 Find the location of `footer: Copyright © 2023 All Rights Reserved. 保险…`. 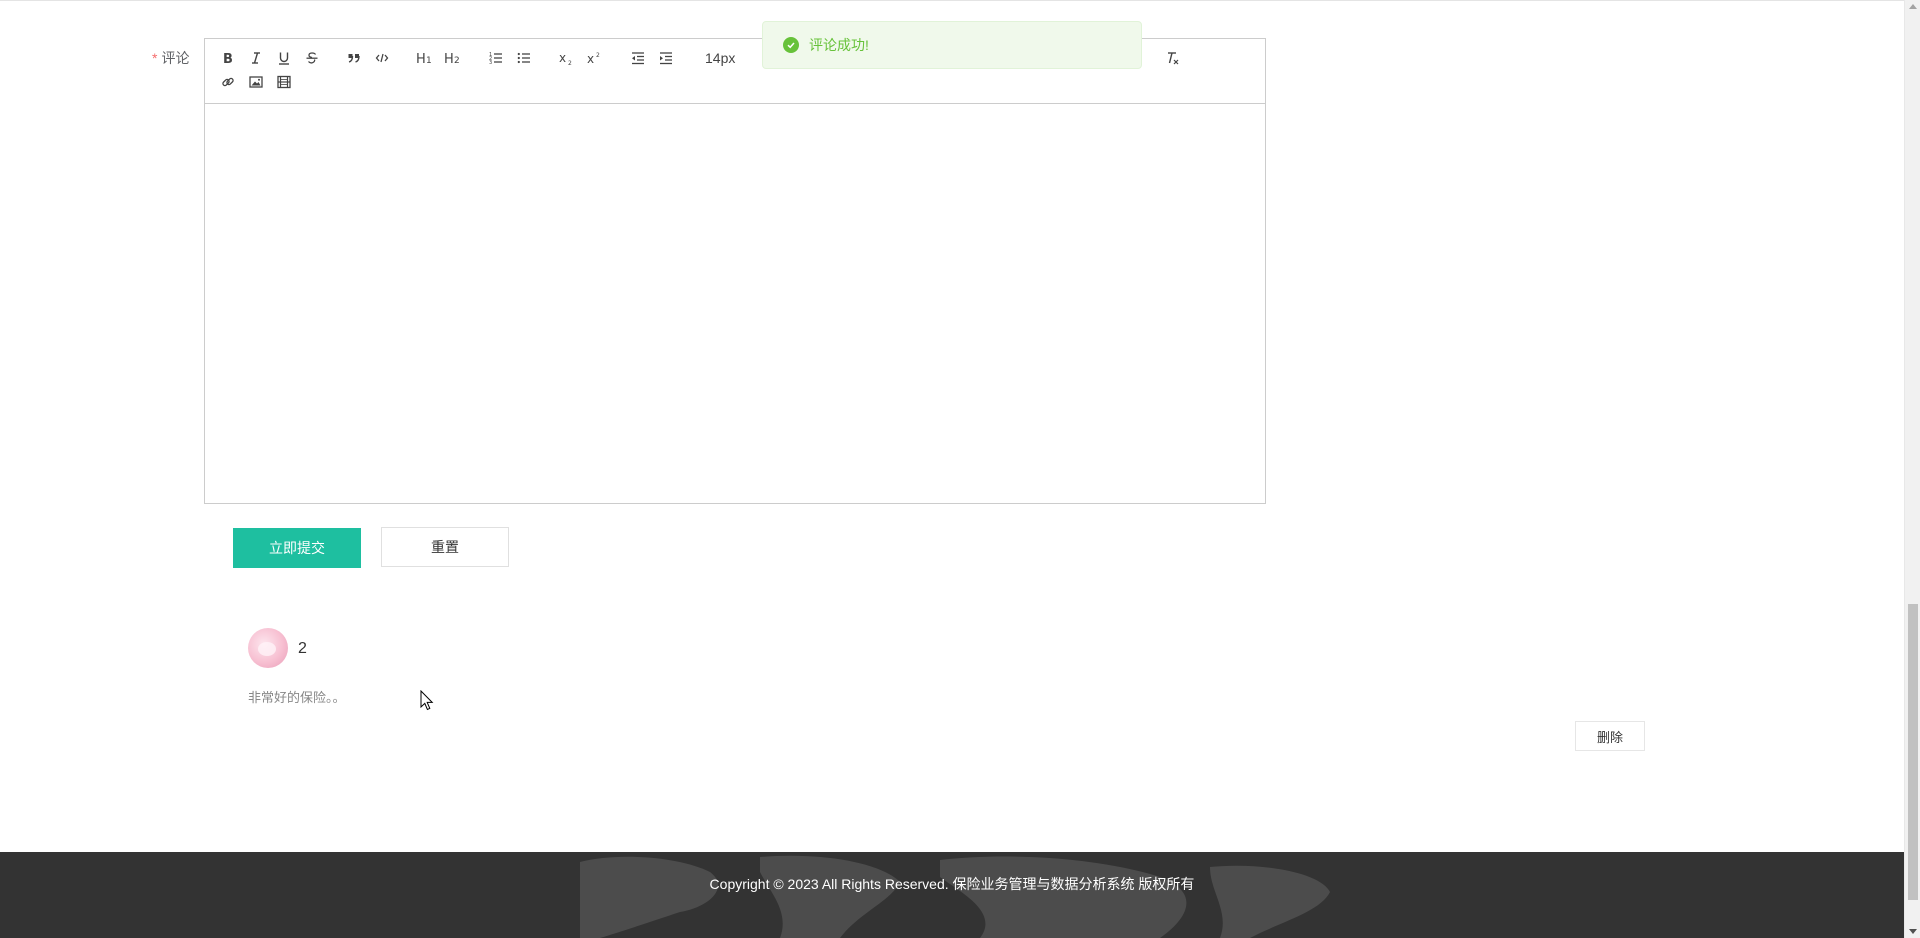

footer: Copyright © 2023 All Rights Reserved. 保险… is located at coordinates (952, 895).